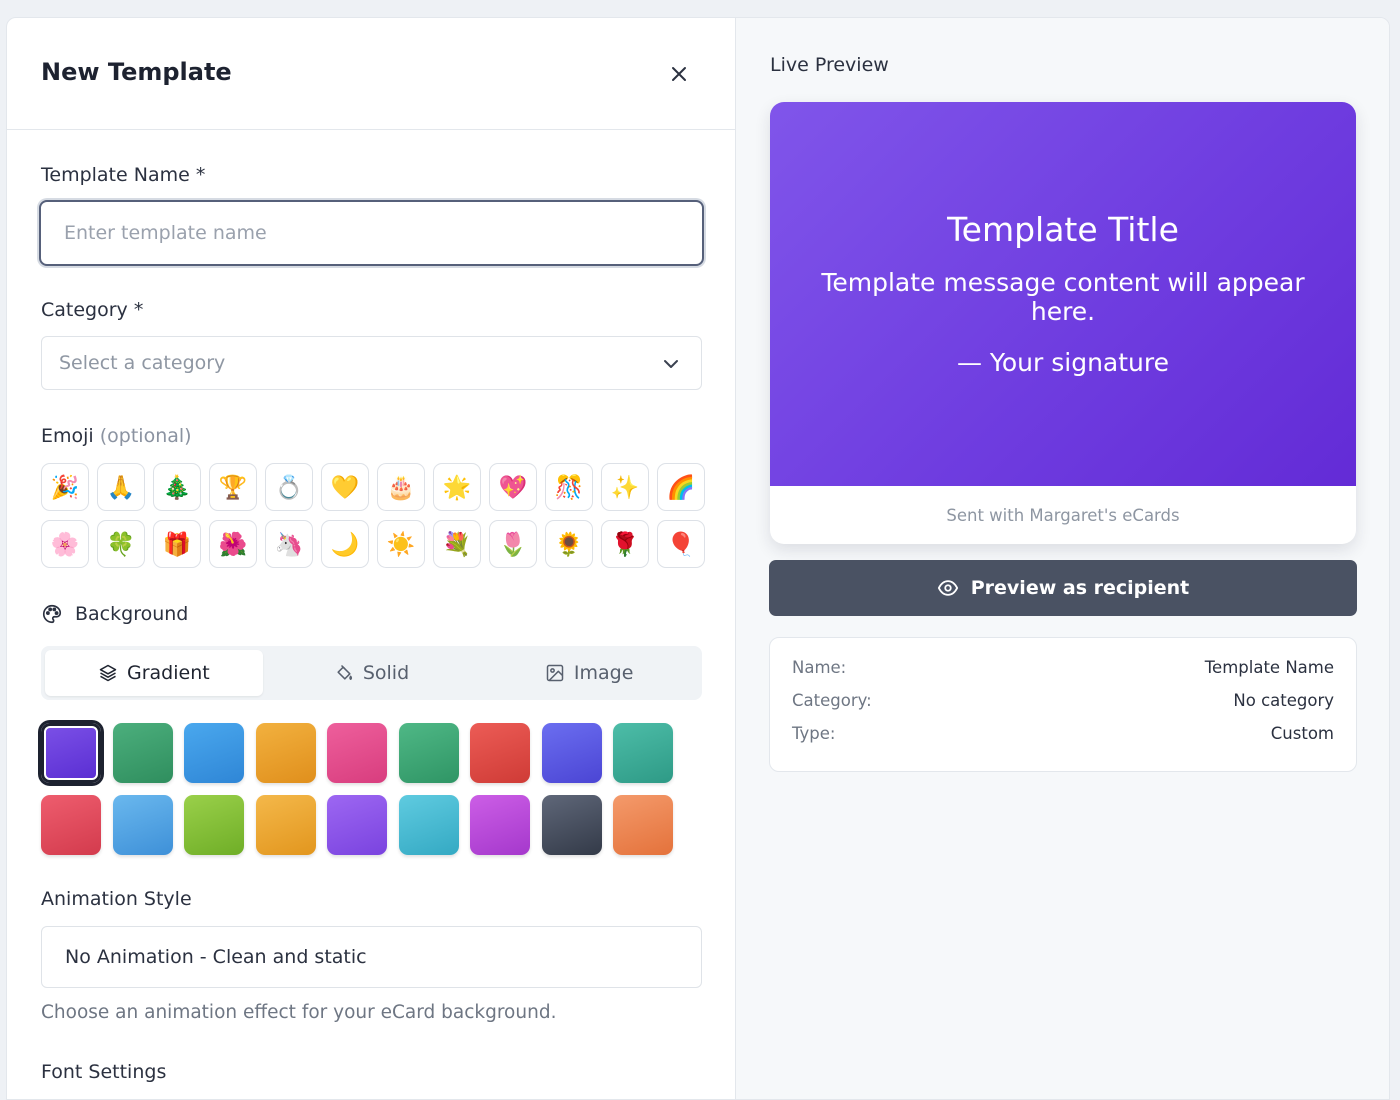 This screenshot has width=1400, height=1100. Describe the element at coordinates (832, 700) in the screenshot. I see `summary-key: Category:` at that location.